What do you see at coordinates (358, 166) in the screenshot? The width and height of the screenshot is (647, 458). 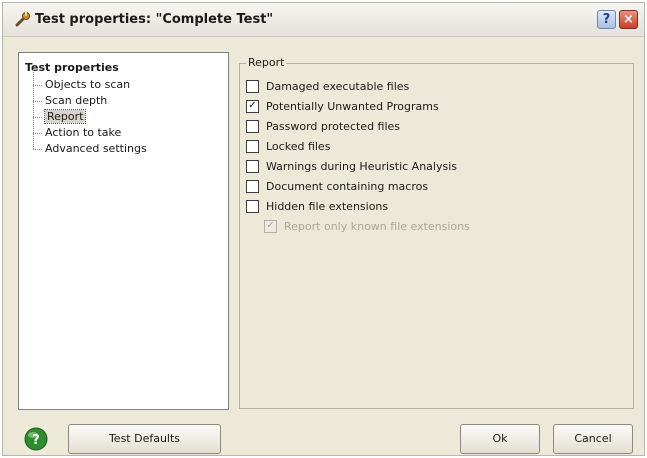 I see `option-heuristic-warnings: Warnings during Heuristic Analysis` at bounding box center [358, 166].